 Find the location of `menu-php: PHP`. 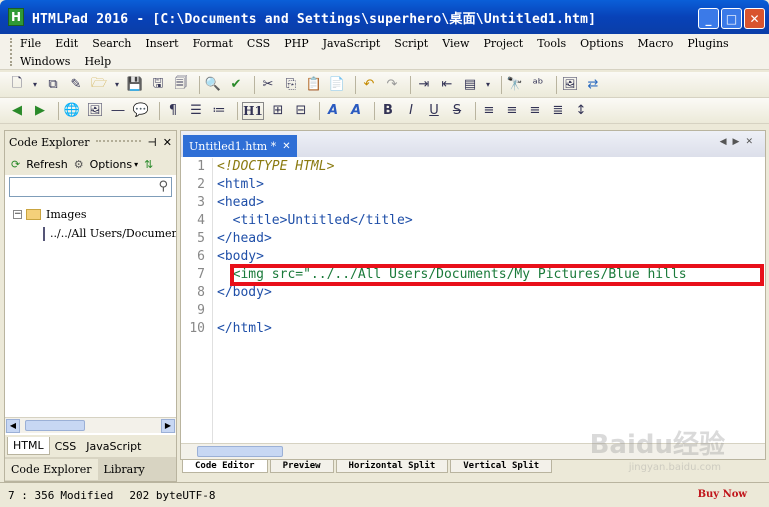

menu-php: PHP is located at coordinates (296, 43).